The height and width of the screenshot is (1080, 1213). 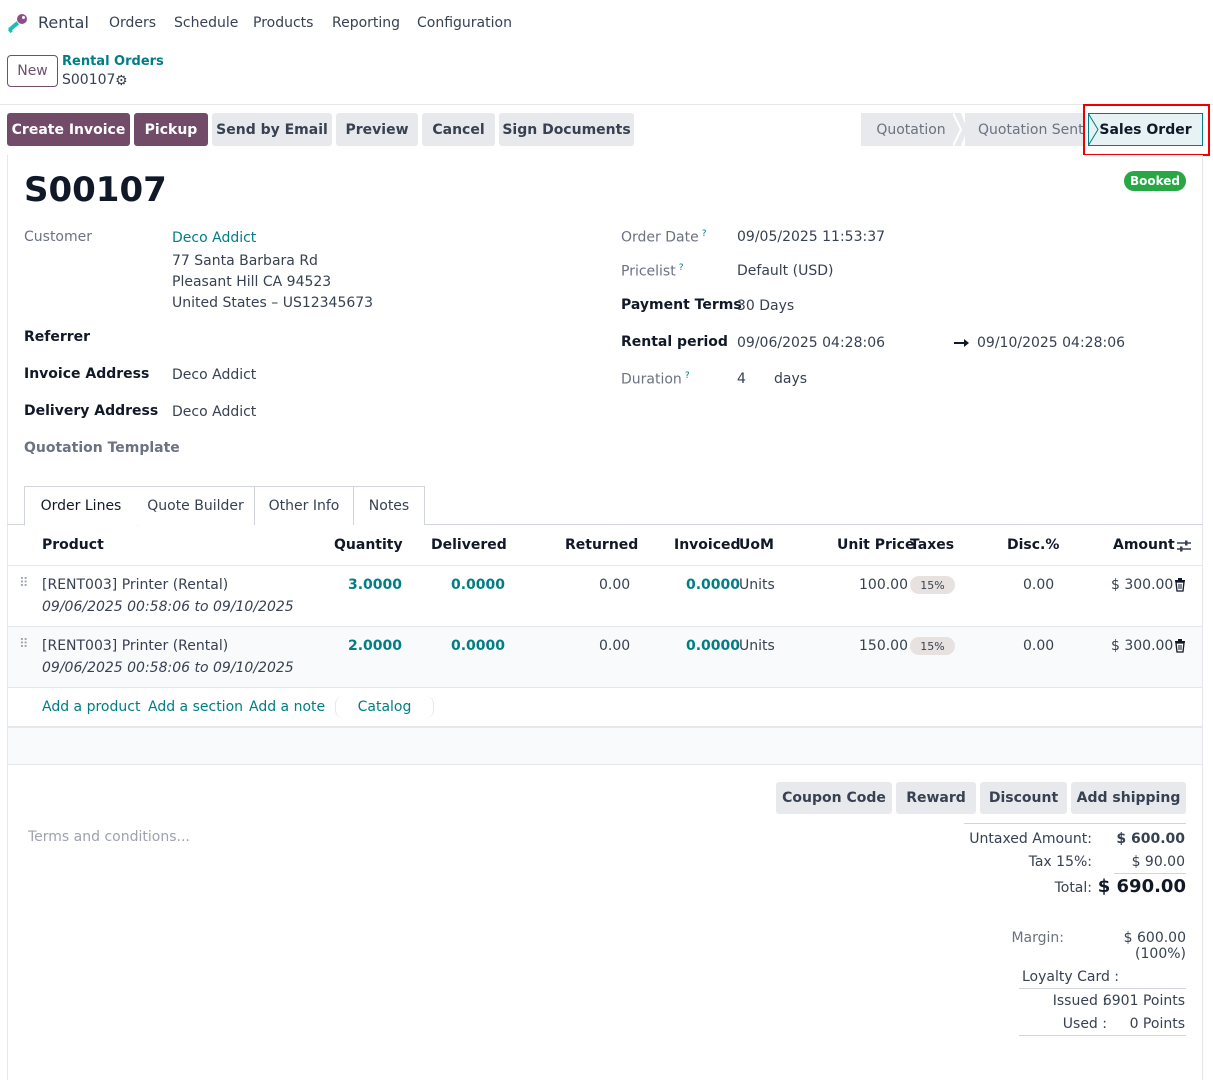 I want to click on payment-terms-field: 30 Days, so click(x=765, y=306).